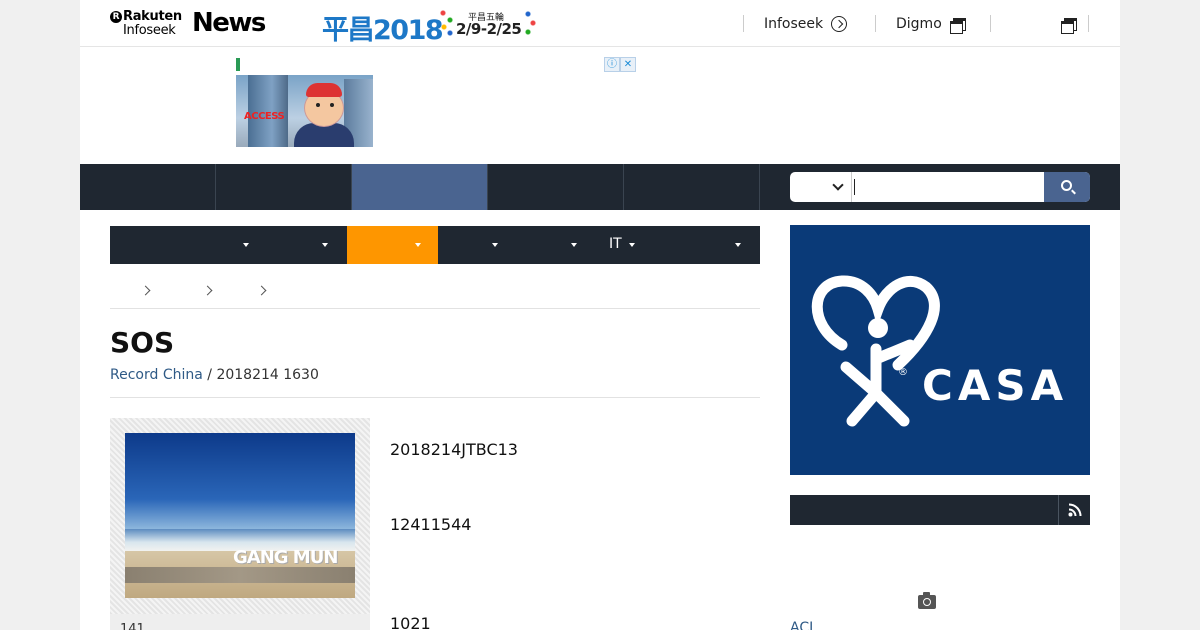 This screenshot has height=630, width=1200. What do you see at coordinates (420, 187) in the screenshot?
I see `nav-tab-active` at bounding box center [420, 187].